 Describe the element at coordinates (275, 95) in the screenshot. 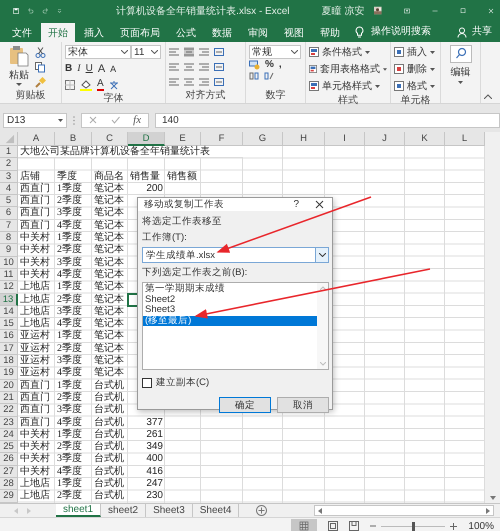

I see `group-label: 数字` at that location.